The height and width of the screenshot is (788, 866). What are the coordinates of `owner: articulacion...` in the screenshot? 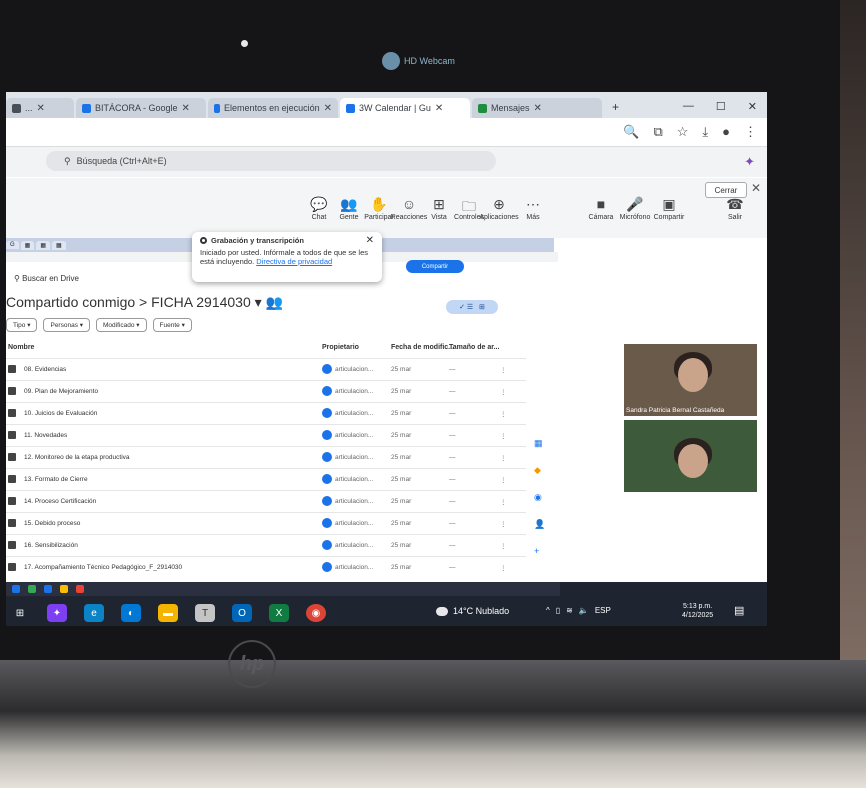 It's located at (347, 567).